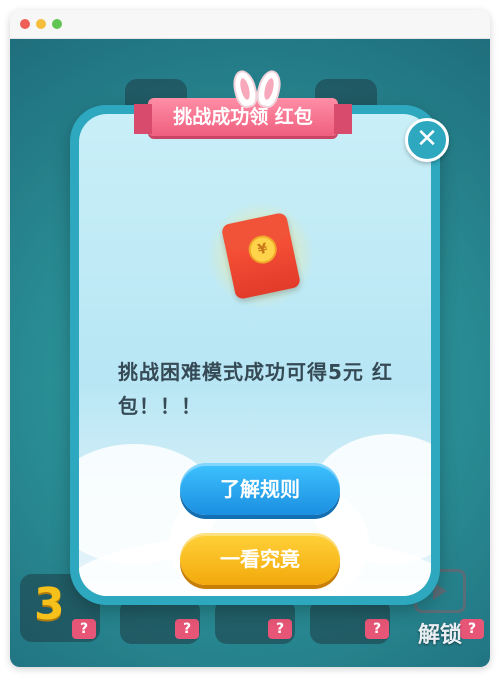  I want to click on take-a-look-button: 一看究竟, so click(260, 559).